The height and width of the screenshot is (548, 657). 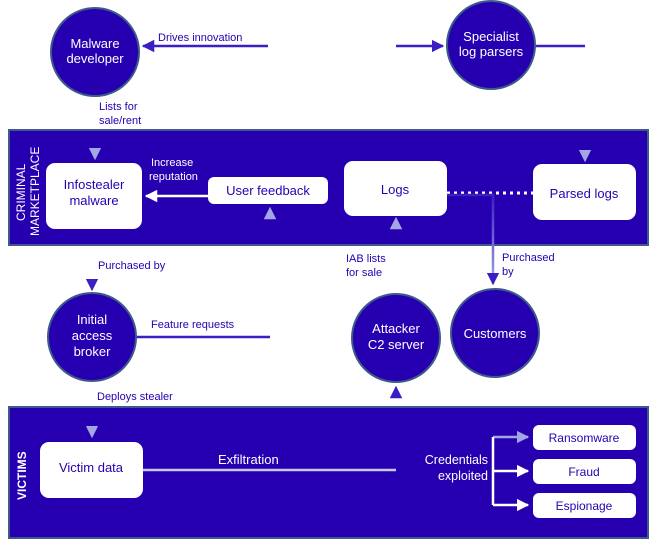 What do you see at coordinates (248, 459) in the screenshot?
I see `label-exfiltration: Exfiltration` at bounding box center [248, 459].